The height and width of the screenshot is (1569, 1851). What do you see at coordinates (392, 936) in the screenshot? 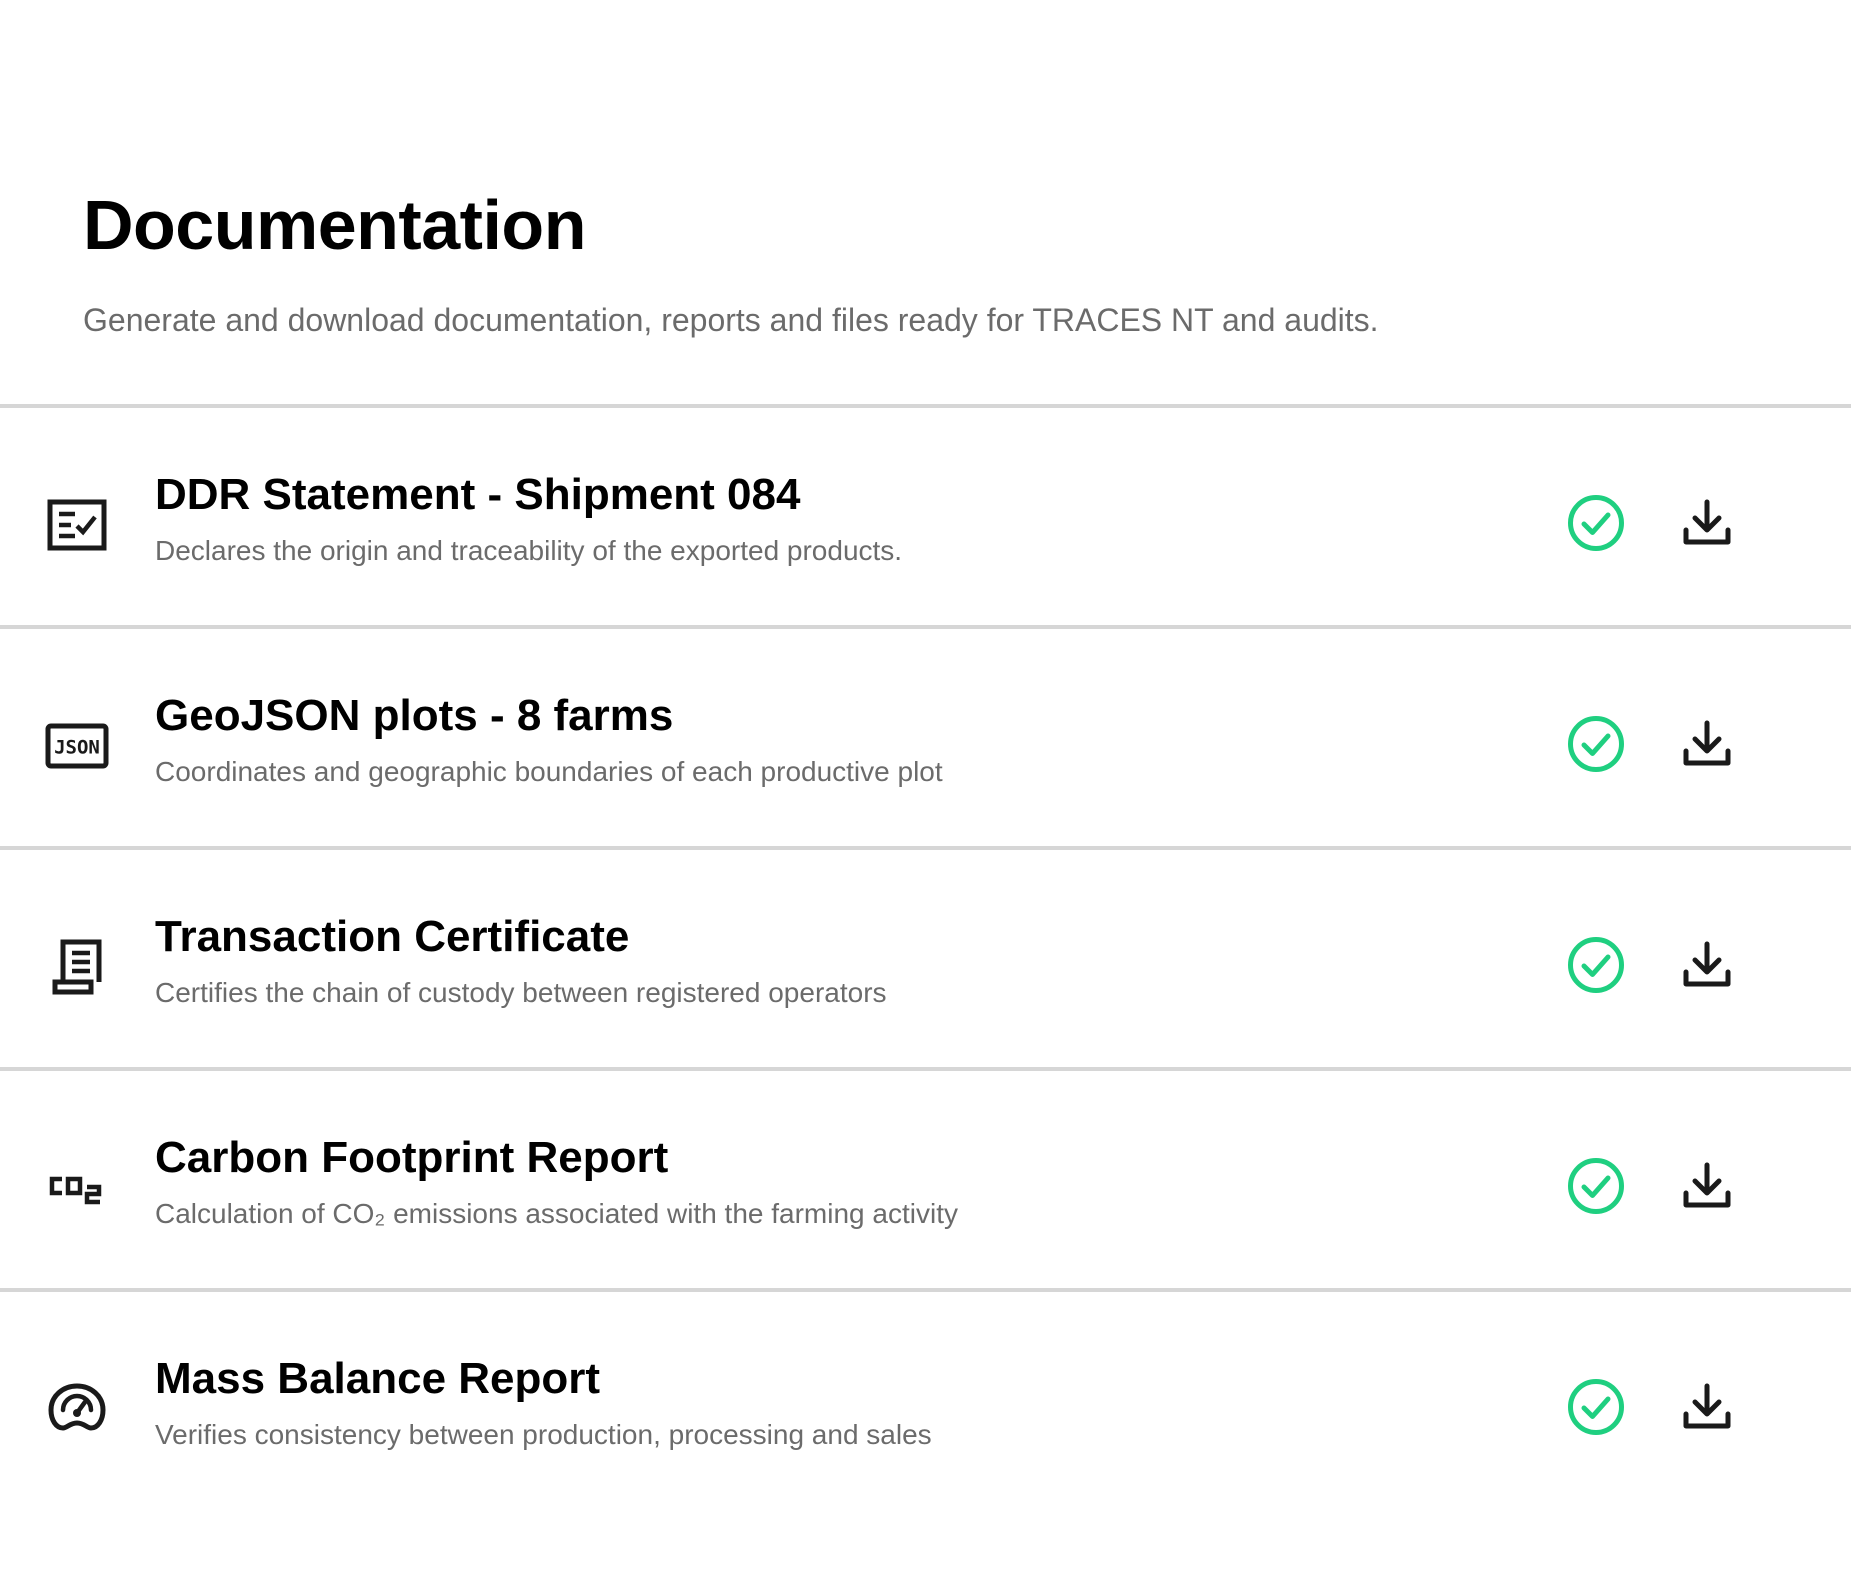
I see `document-title: Transaction Certificate` at bounding box center [392, 936].